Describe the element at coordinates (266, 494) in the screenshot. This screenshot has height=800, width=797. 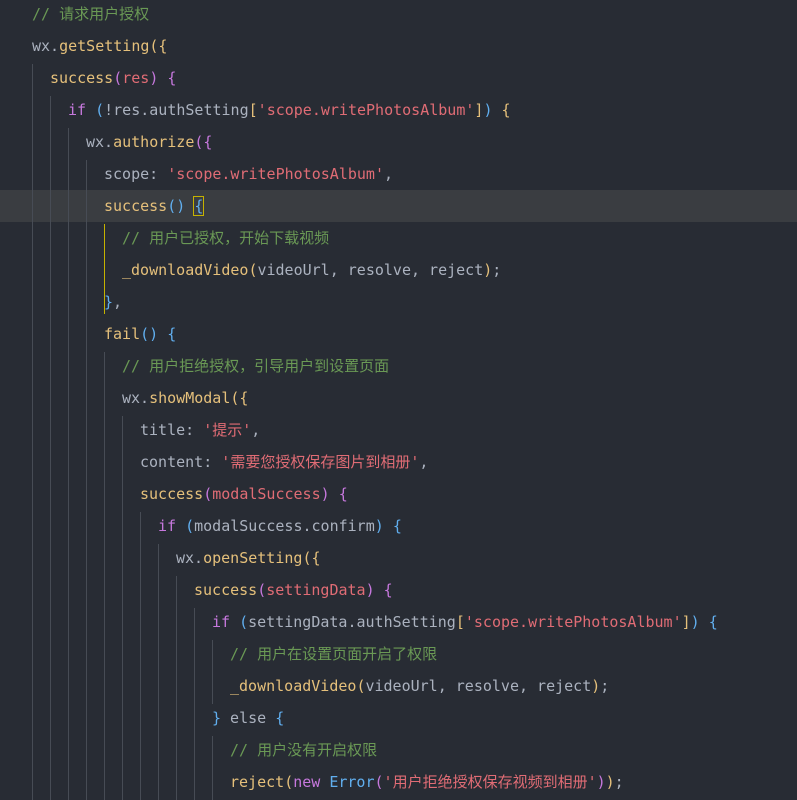
I see `code-token: modalSuccess` at that location.